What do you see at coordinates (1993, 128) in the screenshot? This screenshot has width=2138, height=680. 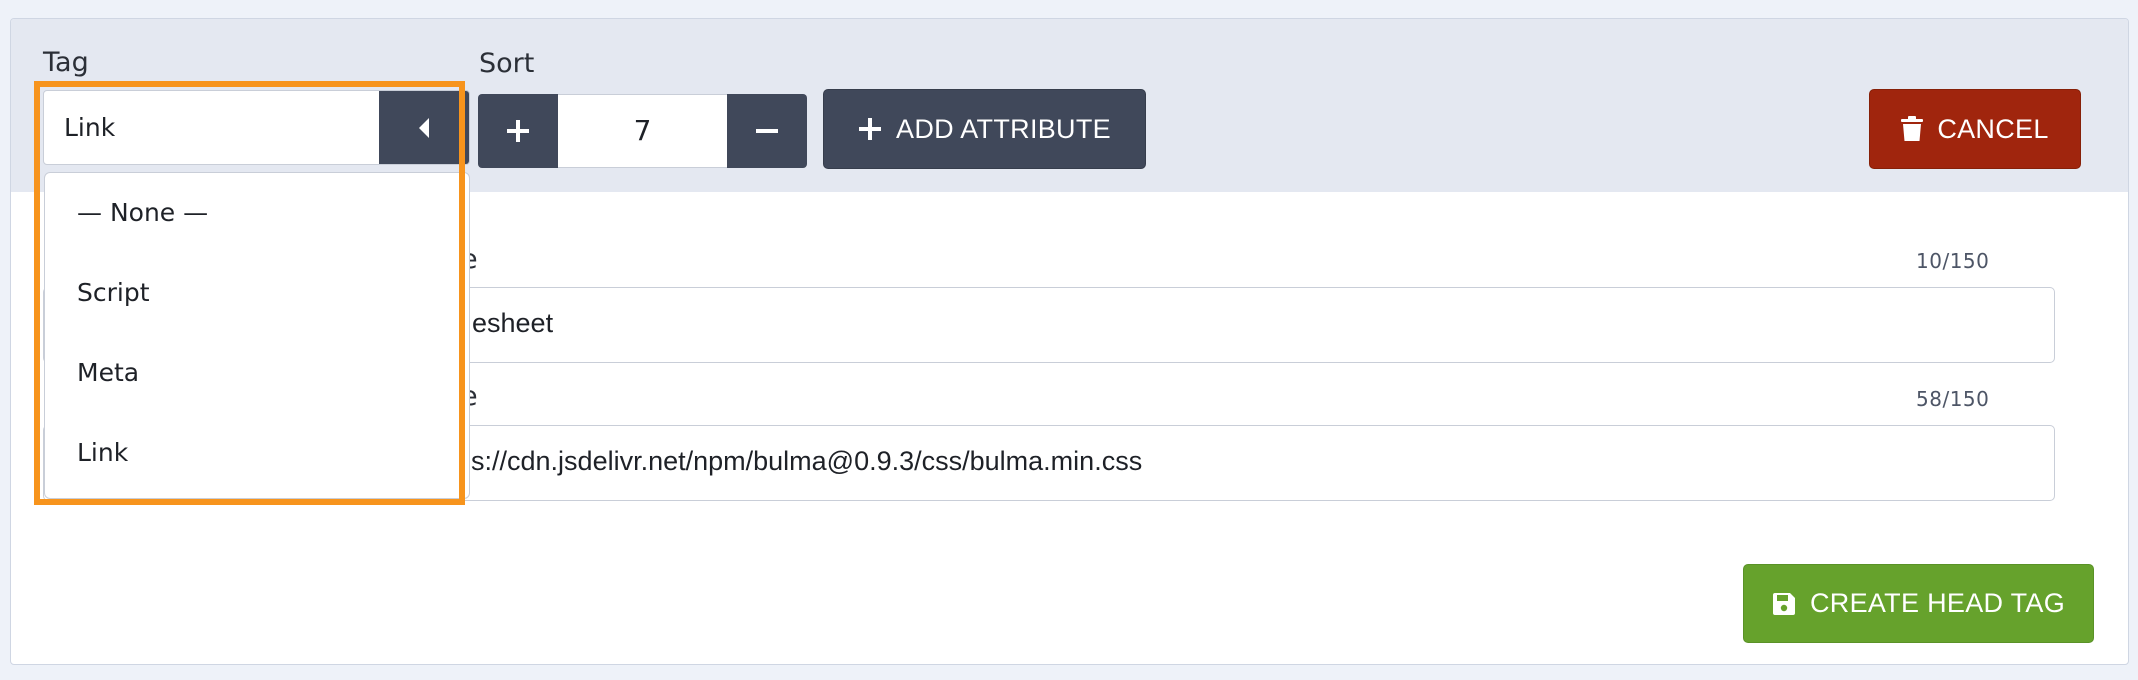 I see `cancel-label: CANCEL` at bounding box center [1993, 128].